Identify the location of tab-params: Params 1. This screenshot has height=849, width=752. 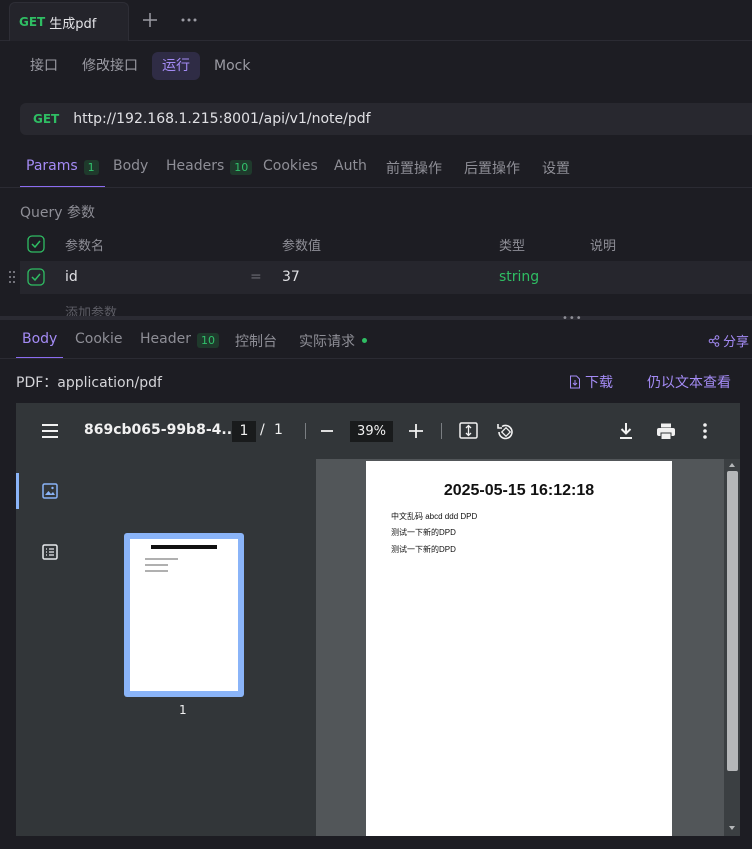
(62, 173).